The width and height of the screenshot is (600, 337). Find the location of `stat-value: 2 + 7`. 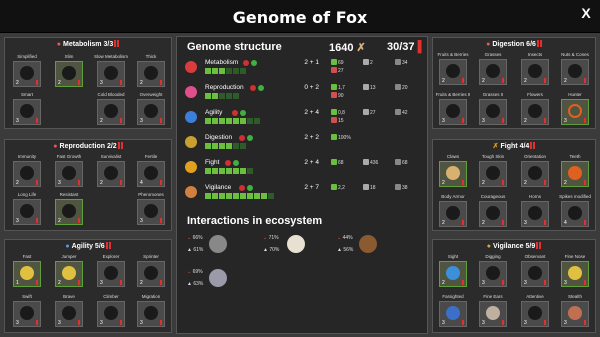

stat-value: 2 + 7 is located at coordinates (311, 187).